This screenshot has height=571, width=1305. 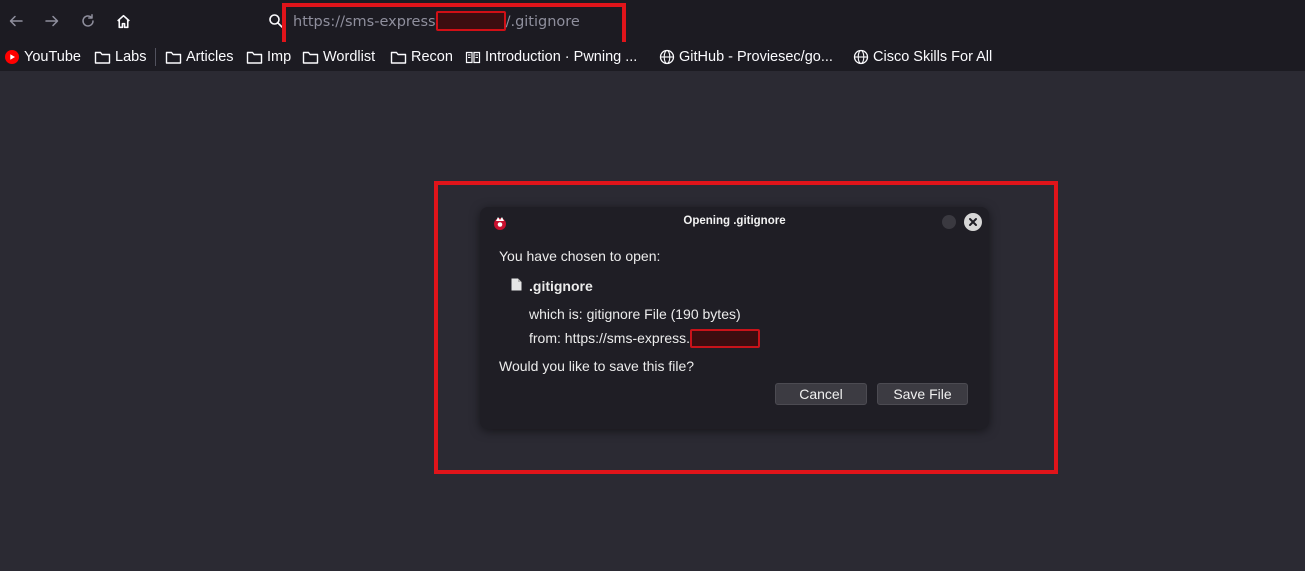 I want to click on forward-button, so click(x=52, y=21).